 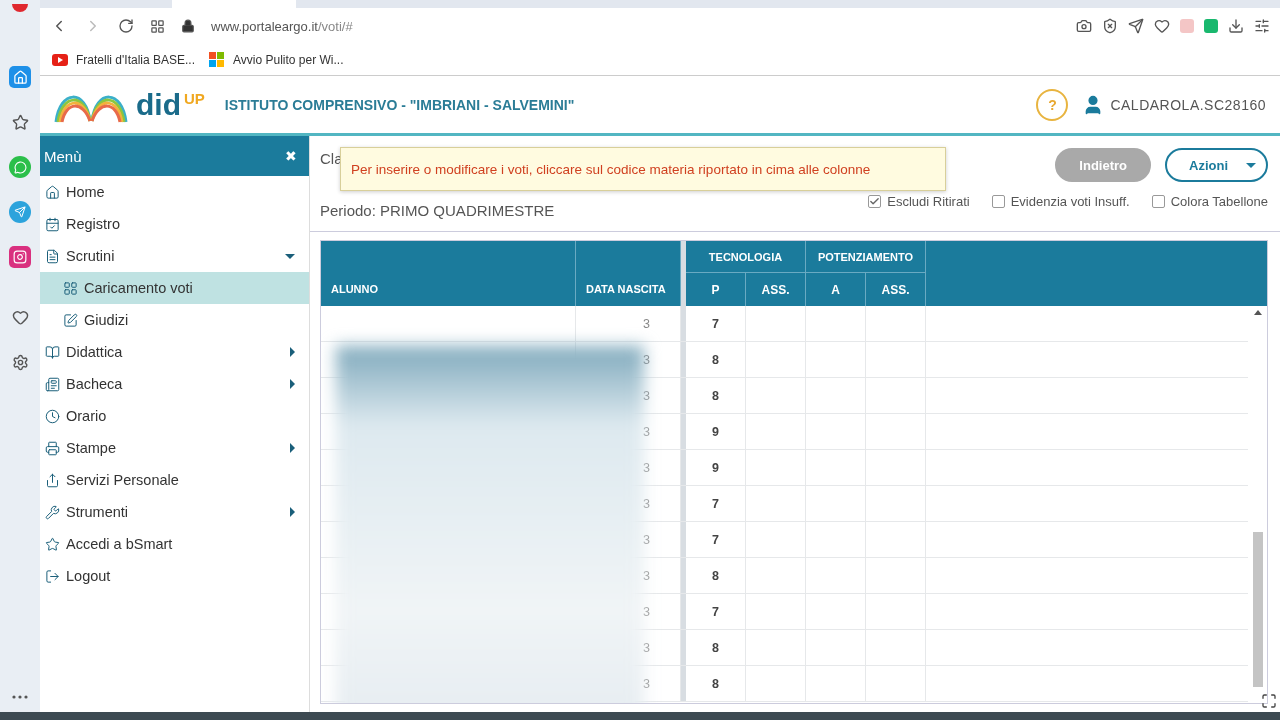 What do you see at coordinates (1236, 26) in the screenshot?
I see `download-icon` at bounding box center [1236, 26].